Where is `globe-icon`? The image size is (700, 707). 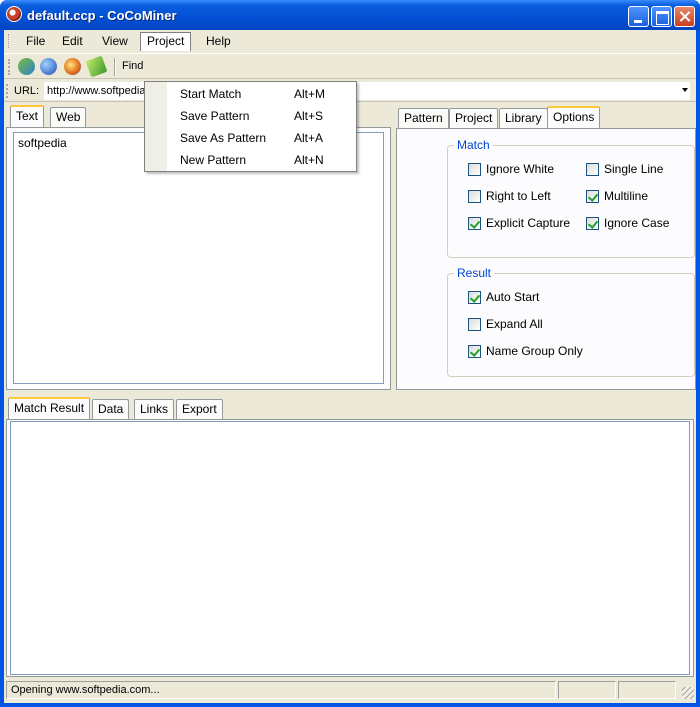
globe-icon is located at coordinates (48, 66).